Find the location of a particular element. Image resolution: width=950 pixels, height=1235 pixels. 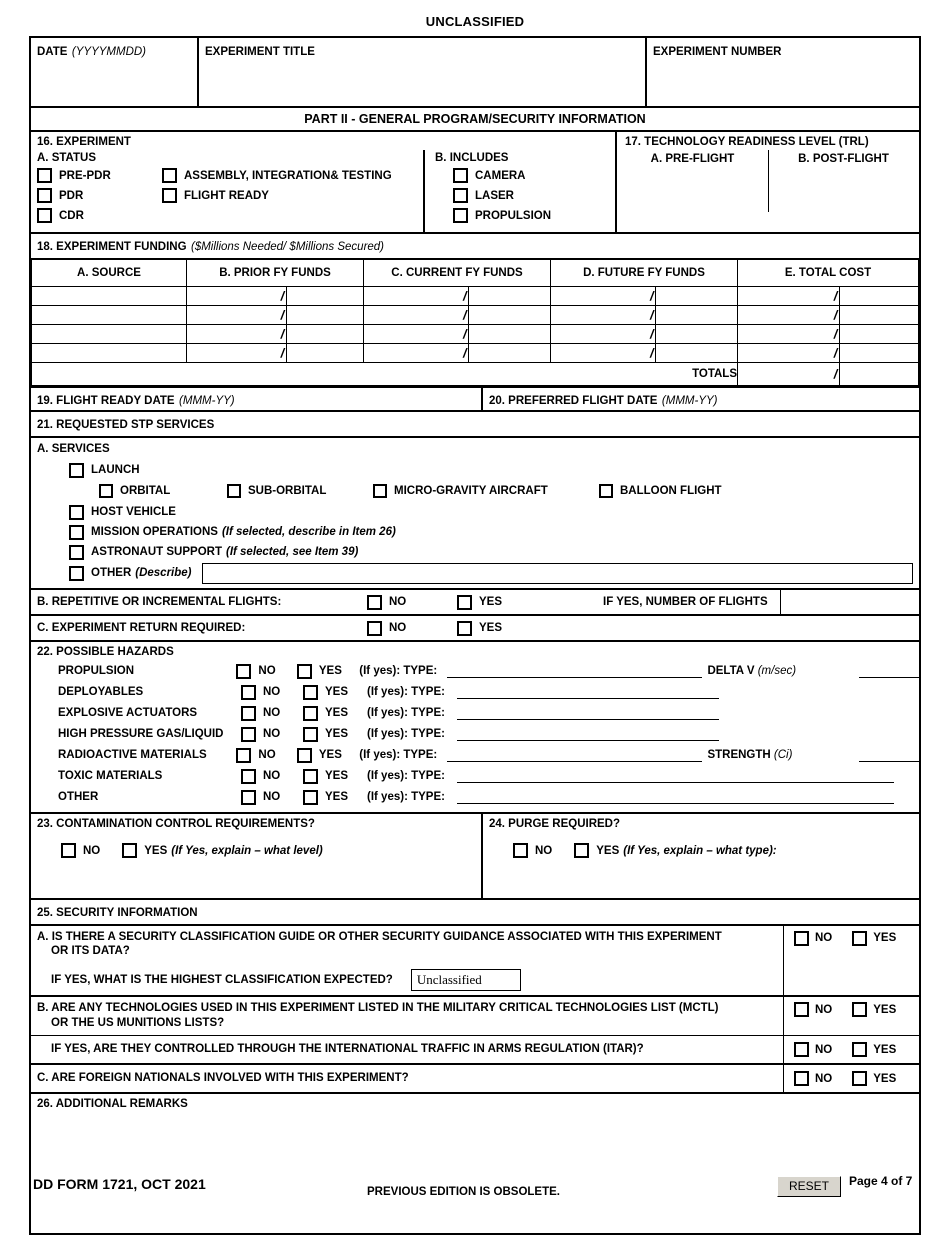

checkbox-itar-no is located at coordinates (801, 1050).